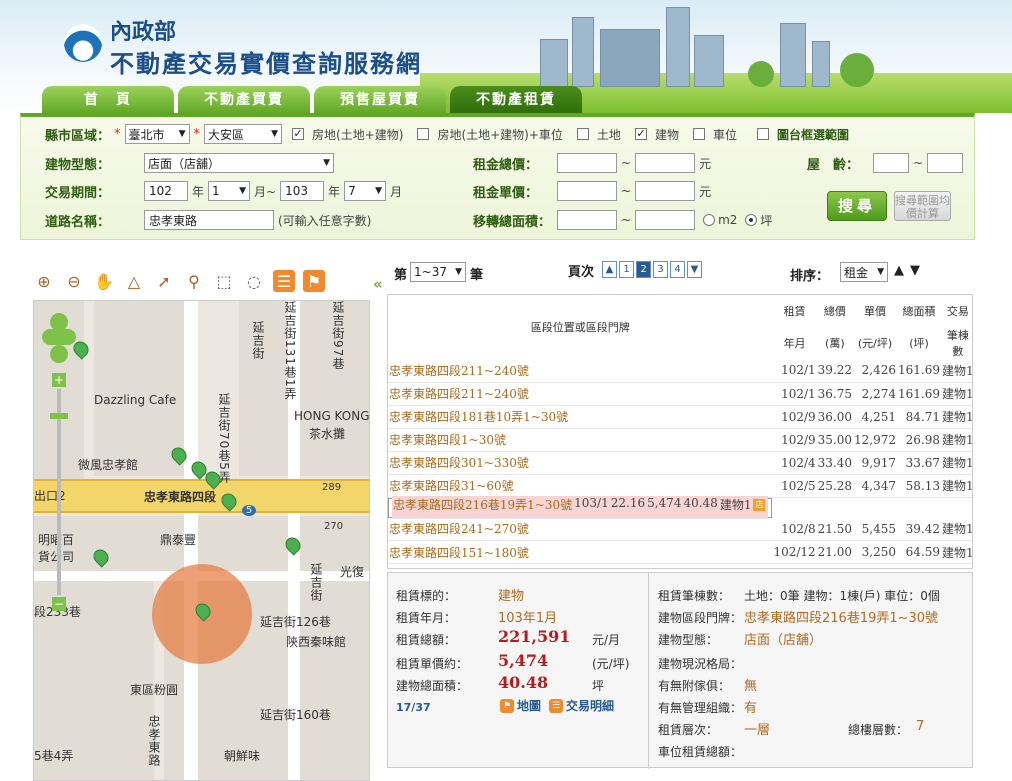 The width and height of the screenshot is (1012, 781). I want to click on radio-m2, so click(709, 220).